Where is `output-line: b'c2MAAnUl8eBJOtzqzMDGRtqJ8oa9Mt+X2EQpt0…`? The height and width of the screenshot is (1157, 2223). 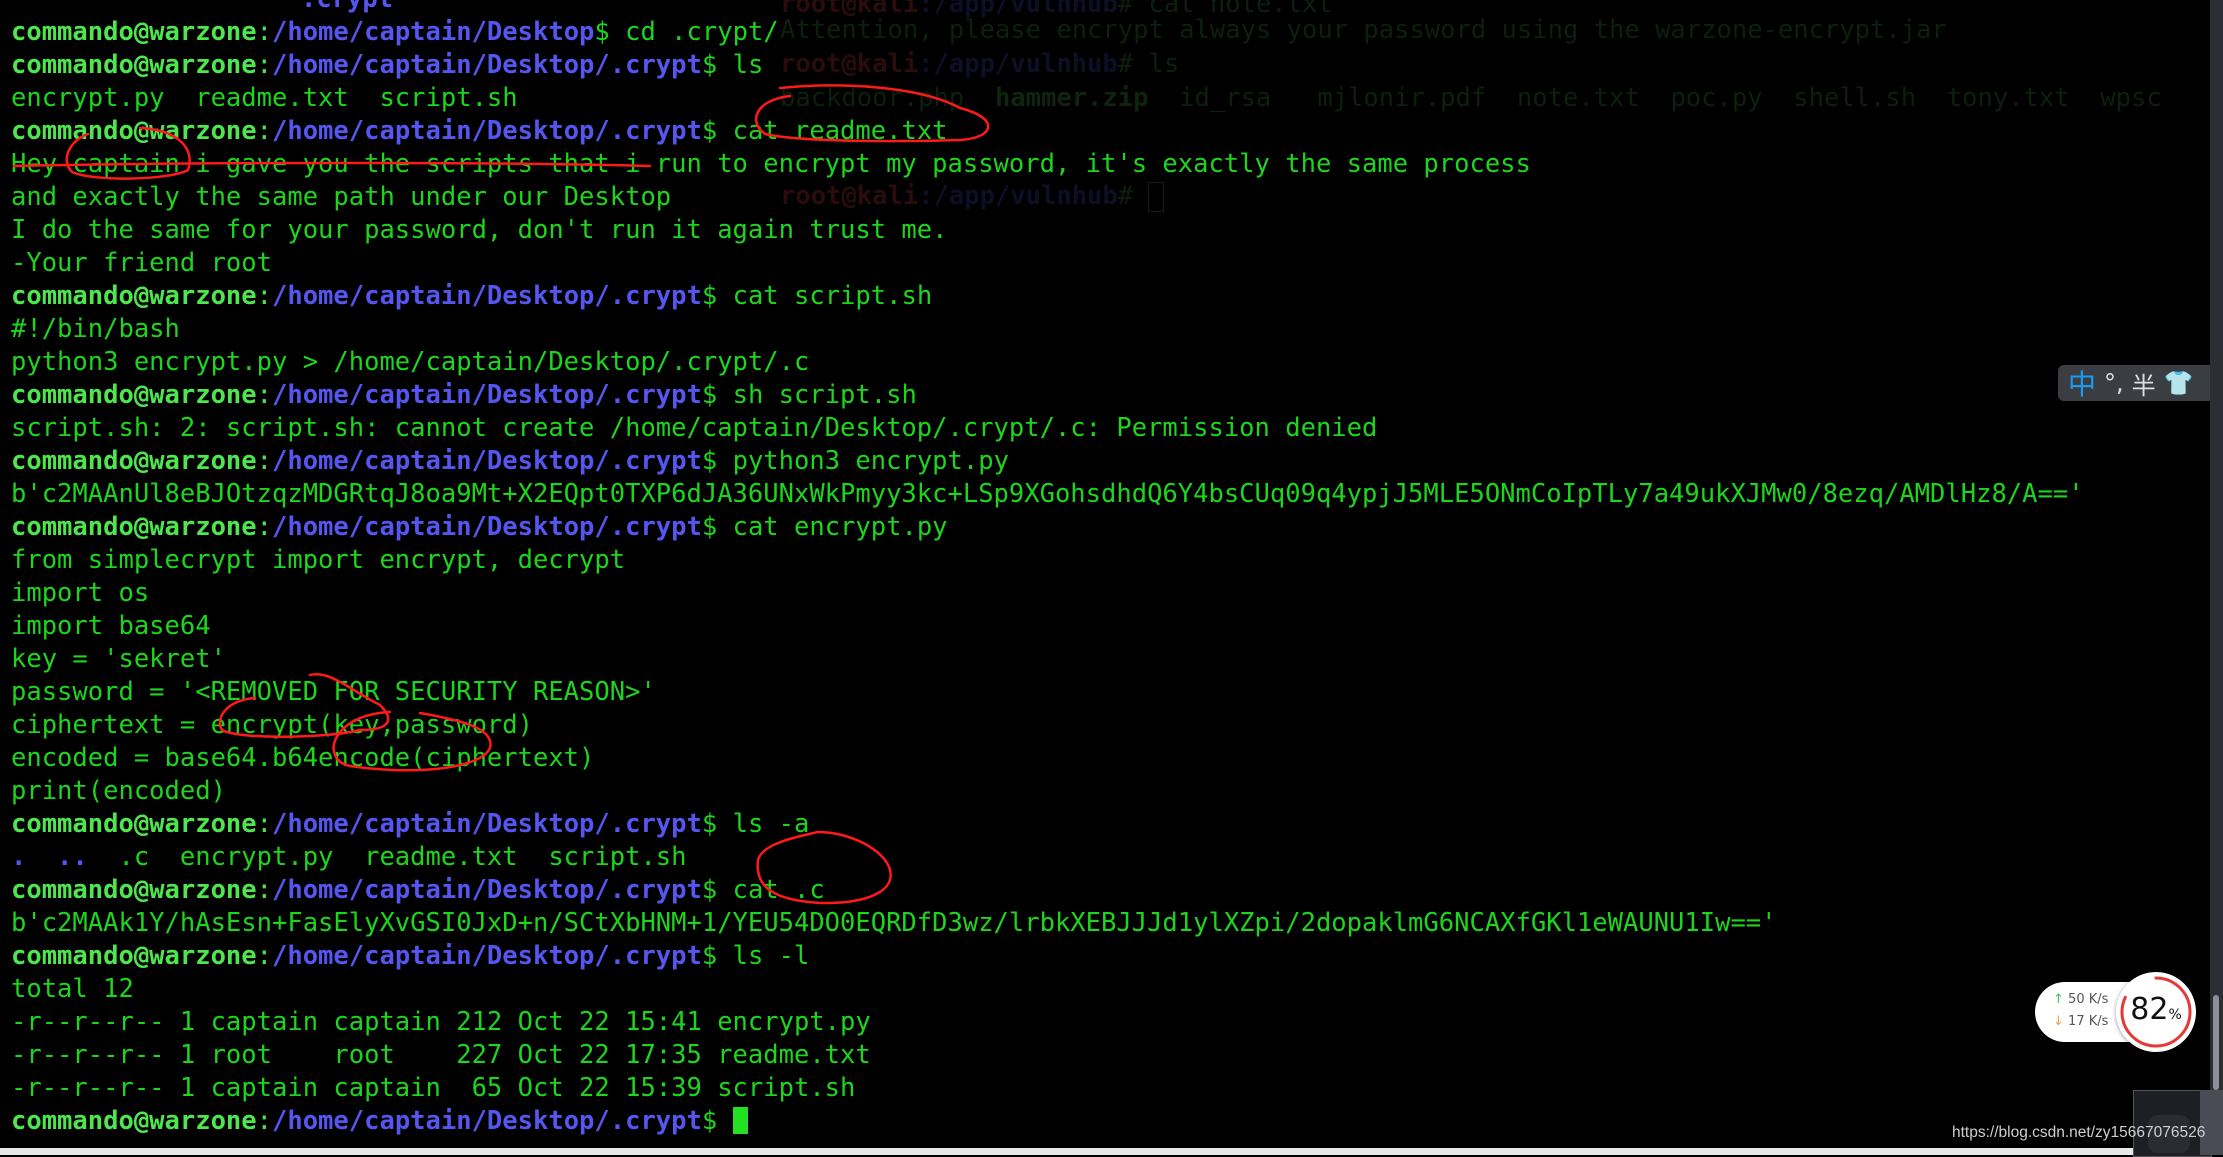
output-line: b'c2MAAnUl8eBJOtzqzMDGRtqJ8oa9Mt+X2EQpt0… is located at coordinates (1047, 494).